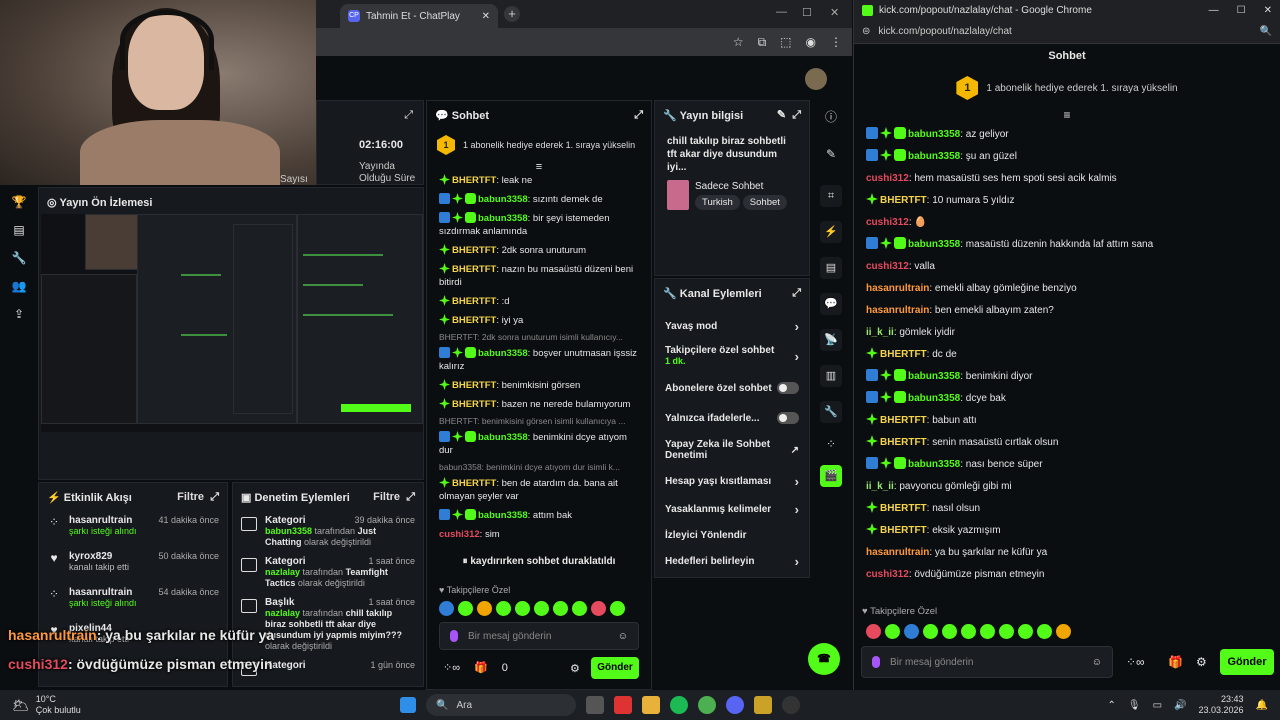  Describe the element at coordinates (811, 42) in the screenshot. I see `profile-icon: ◉` at that location.